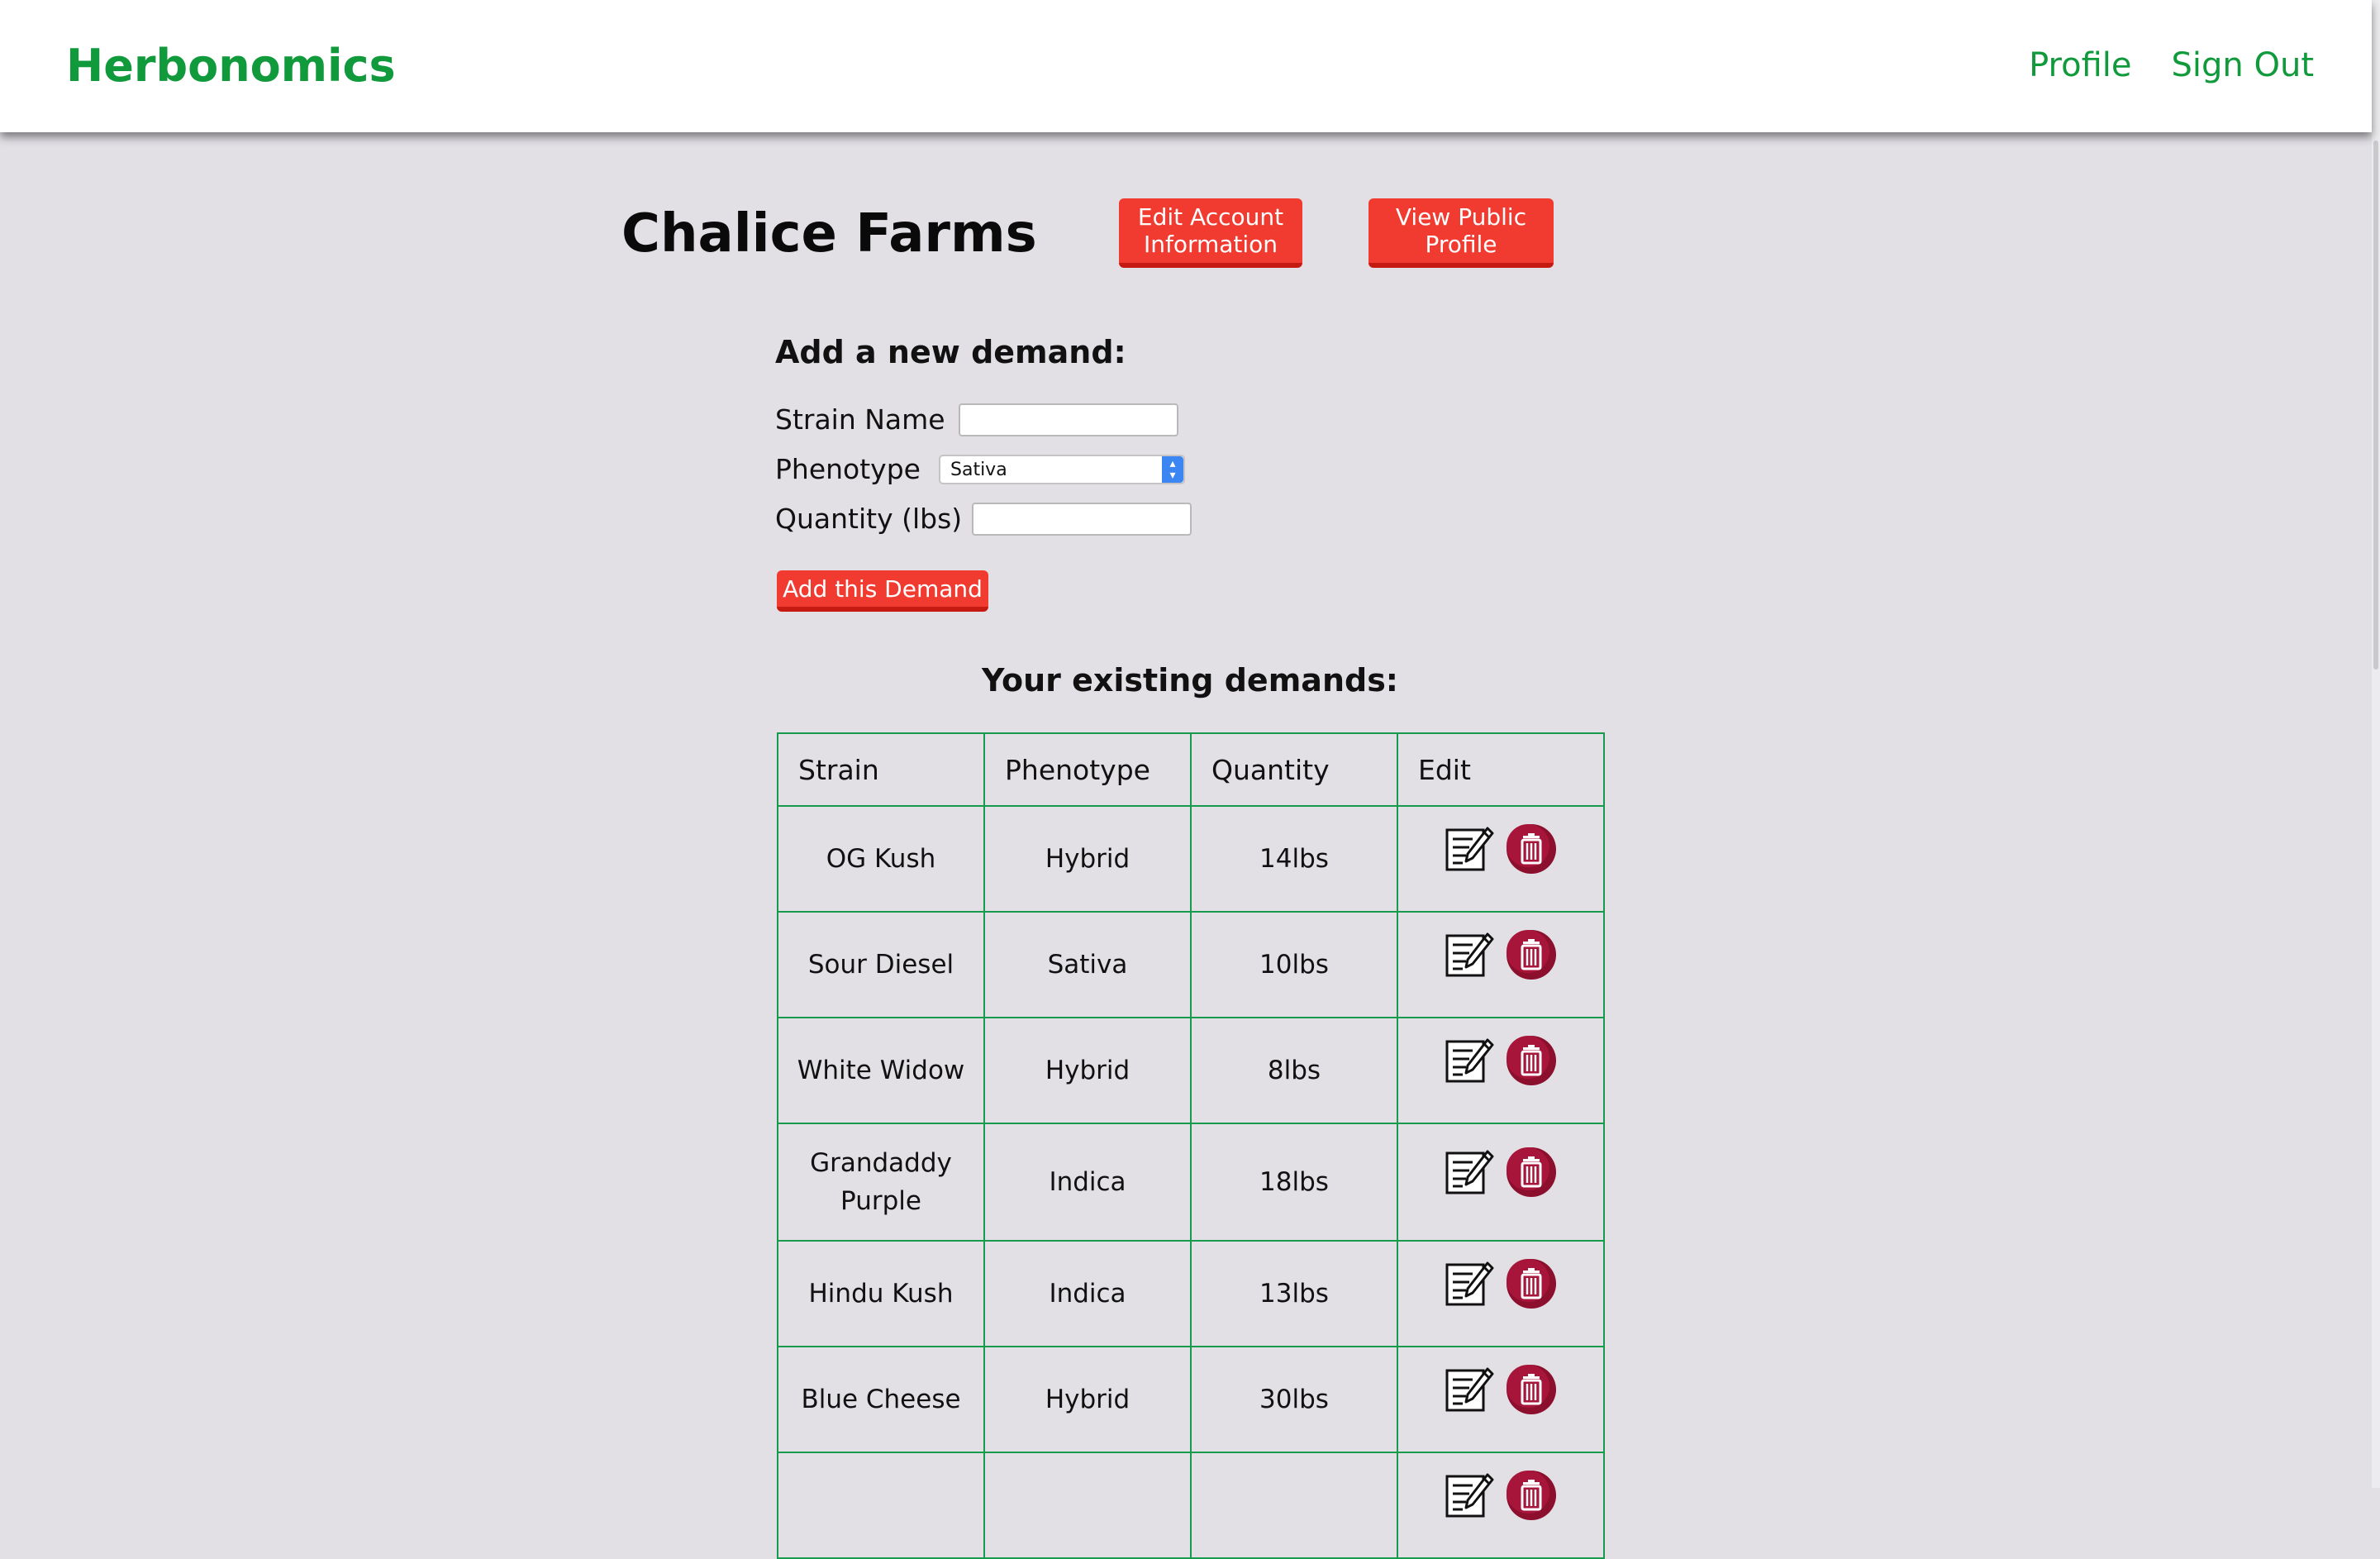  Describe the element at coordinates (231, 66) in the screenshot. I see `brand-logo-link: Herbonomics` at that location.